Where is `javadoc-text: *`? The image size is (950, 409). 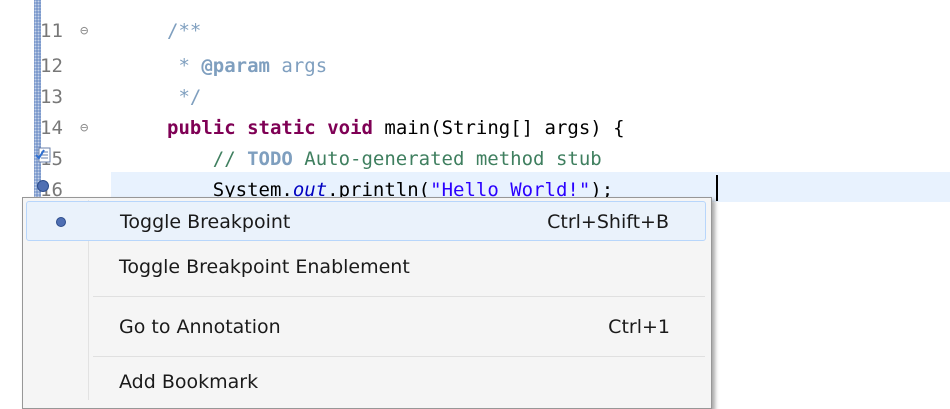
javadoc-text: * is located at coordinates (184, 66).